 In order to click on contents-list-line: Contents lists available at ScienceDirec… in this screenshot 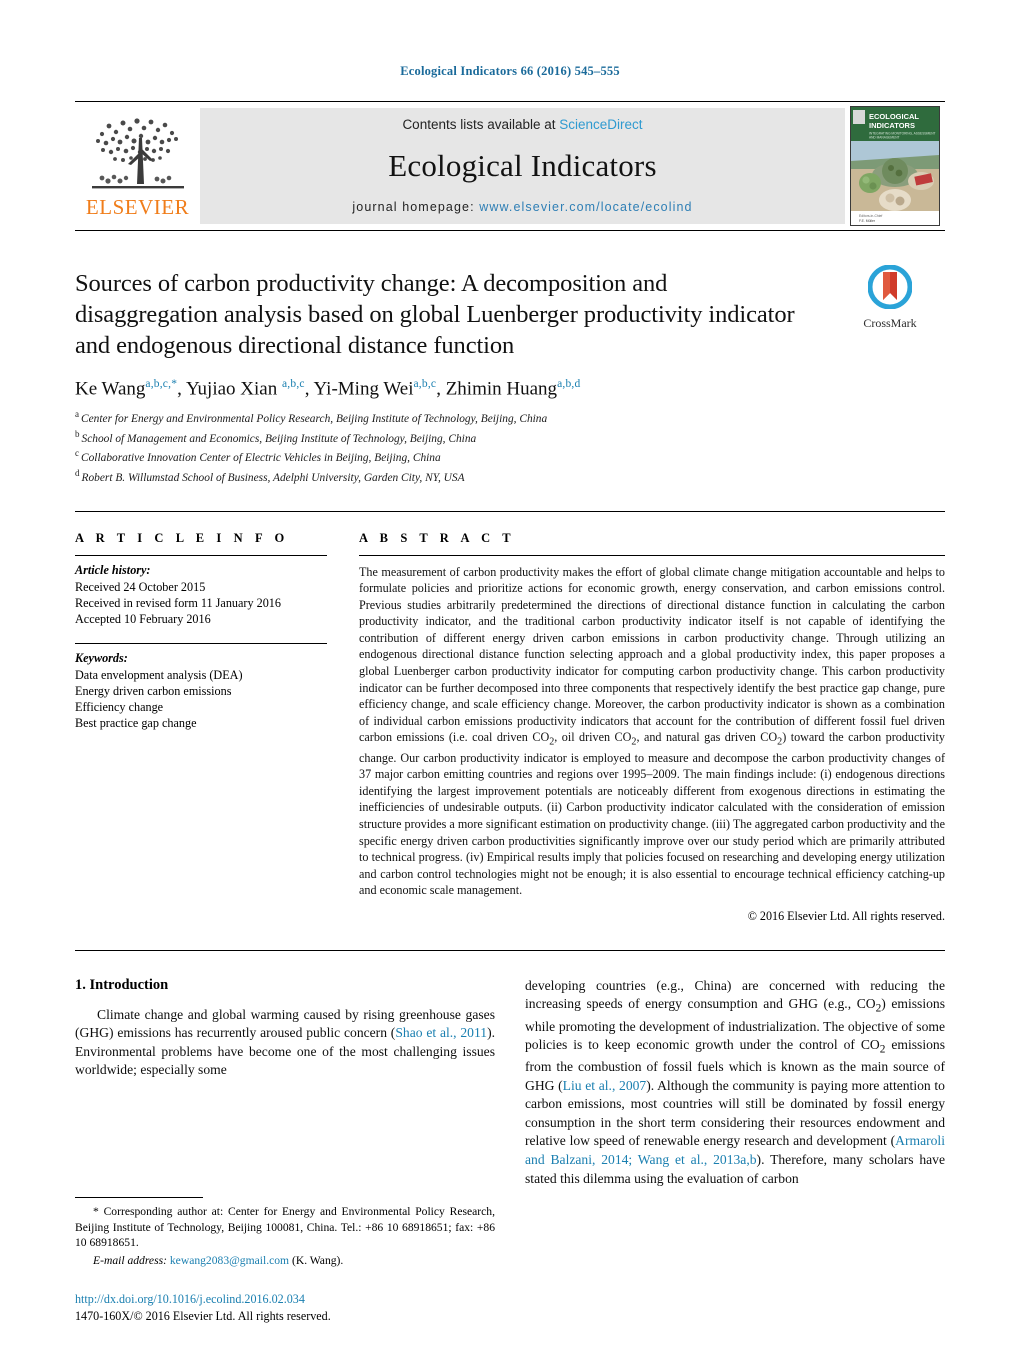, I will do `click(522, 124)`.